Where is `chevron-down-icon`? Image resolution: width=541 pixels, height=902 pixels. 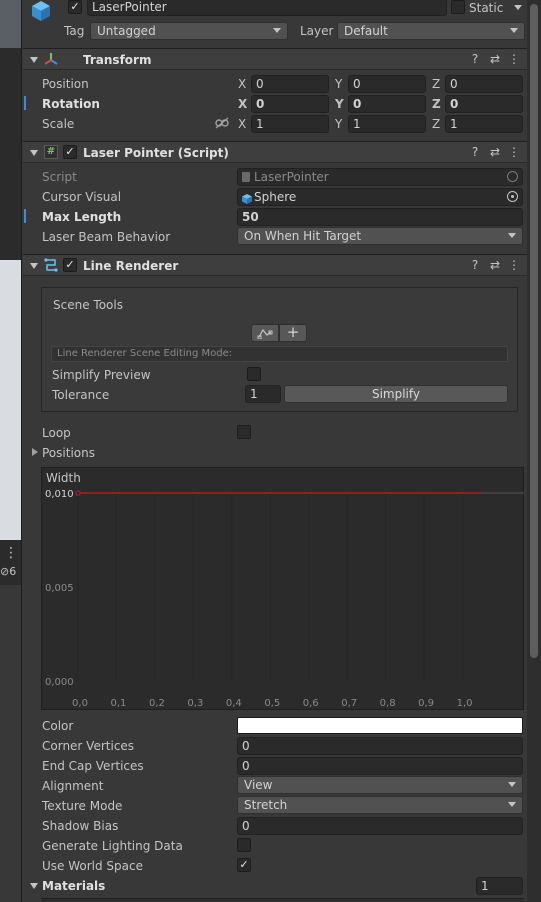
chevron-down-icon is located at coordinates (277, 30).